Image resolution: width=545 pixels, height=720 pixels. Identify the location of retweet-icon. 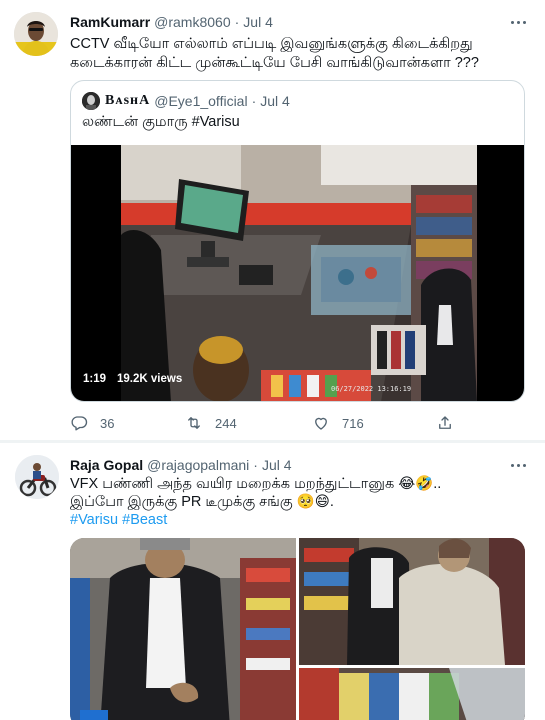
(194, 423).